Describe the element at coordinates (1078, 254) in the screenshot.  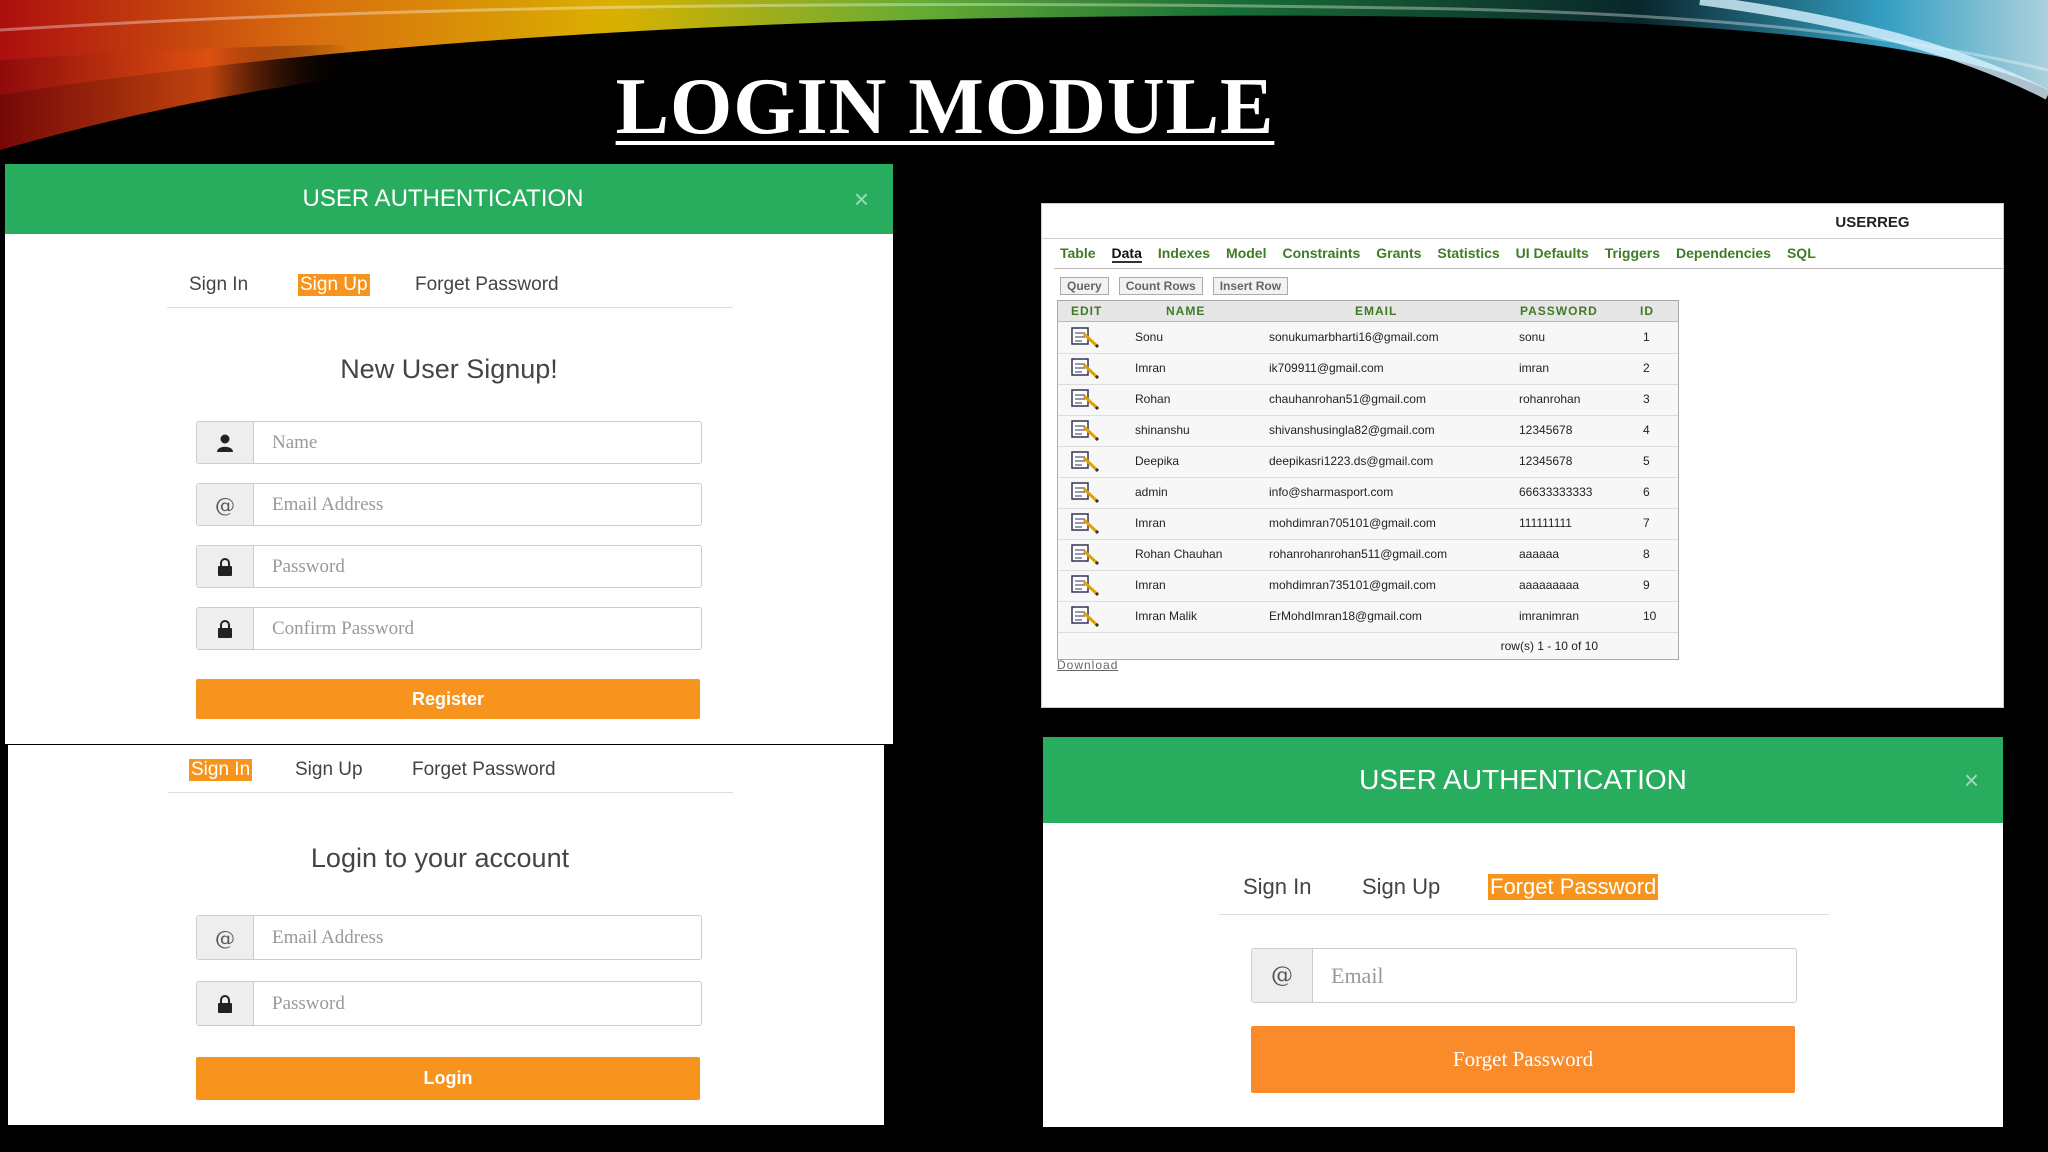
I see `db-tab-table: Table` at that location.